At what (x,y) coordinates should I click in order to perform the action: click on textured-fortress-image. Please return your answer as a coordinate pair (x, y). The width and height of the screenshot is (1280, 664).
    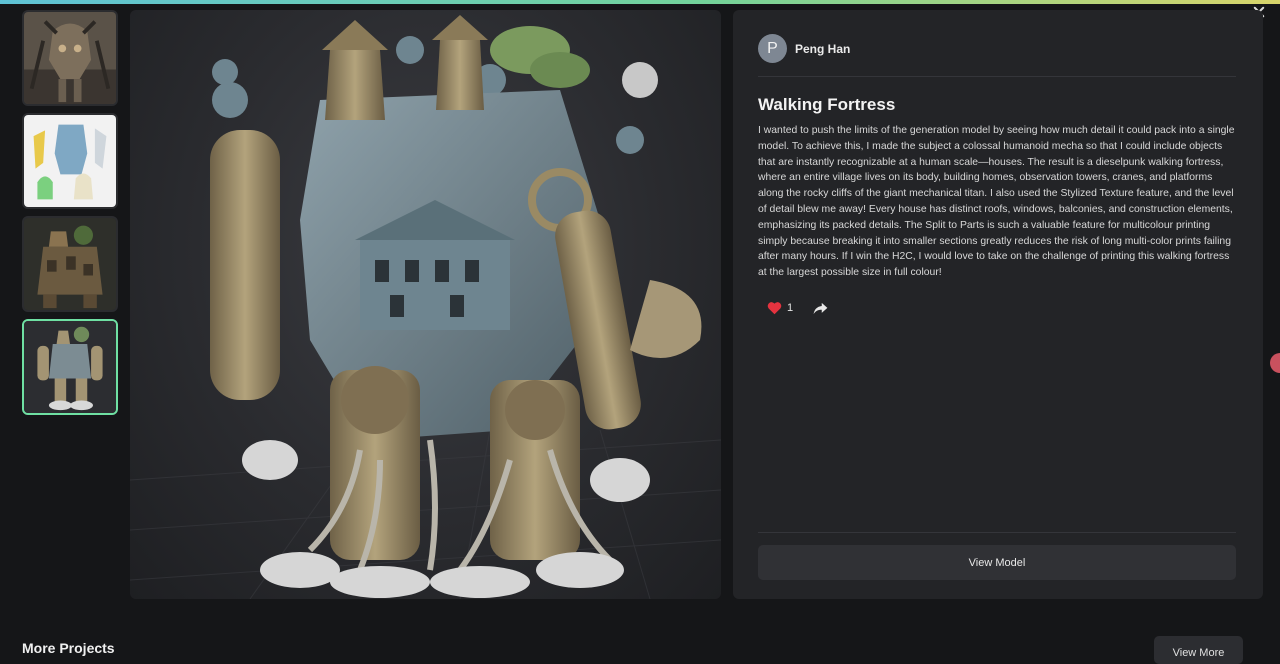
    Looking at the image, I should click on (70, 264).